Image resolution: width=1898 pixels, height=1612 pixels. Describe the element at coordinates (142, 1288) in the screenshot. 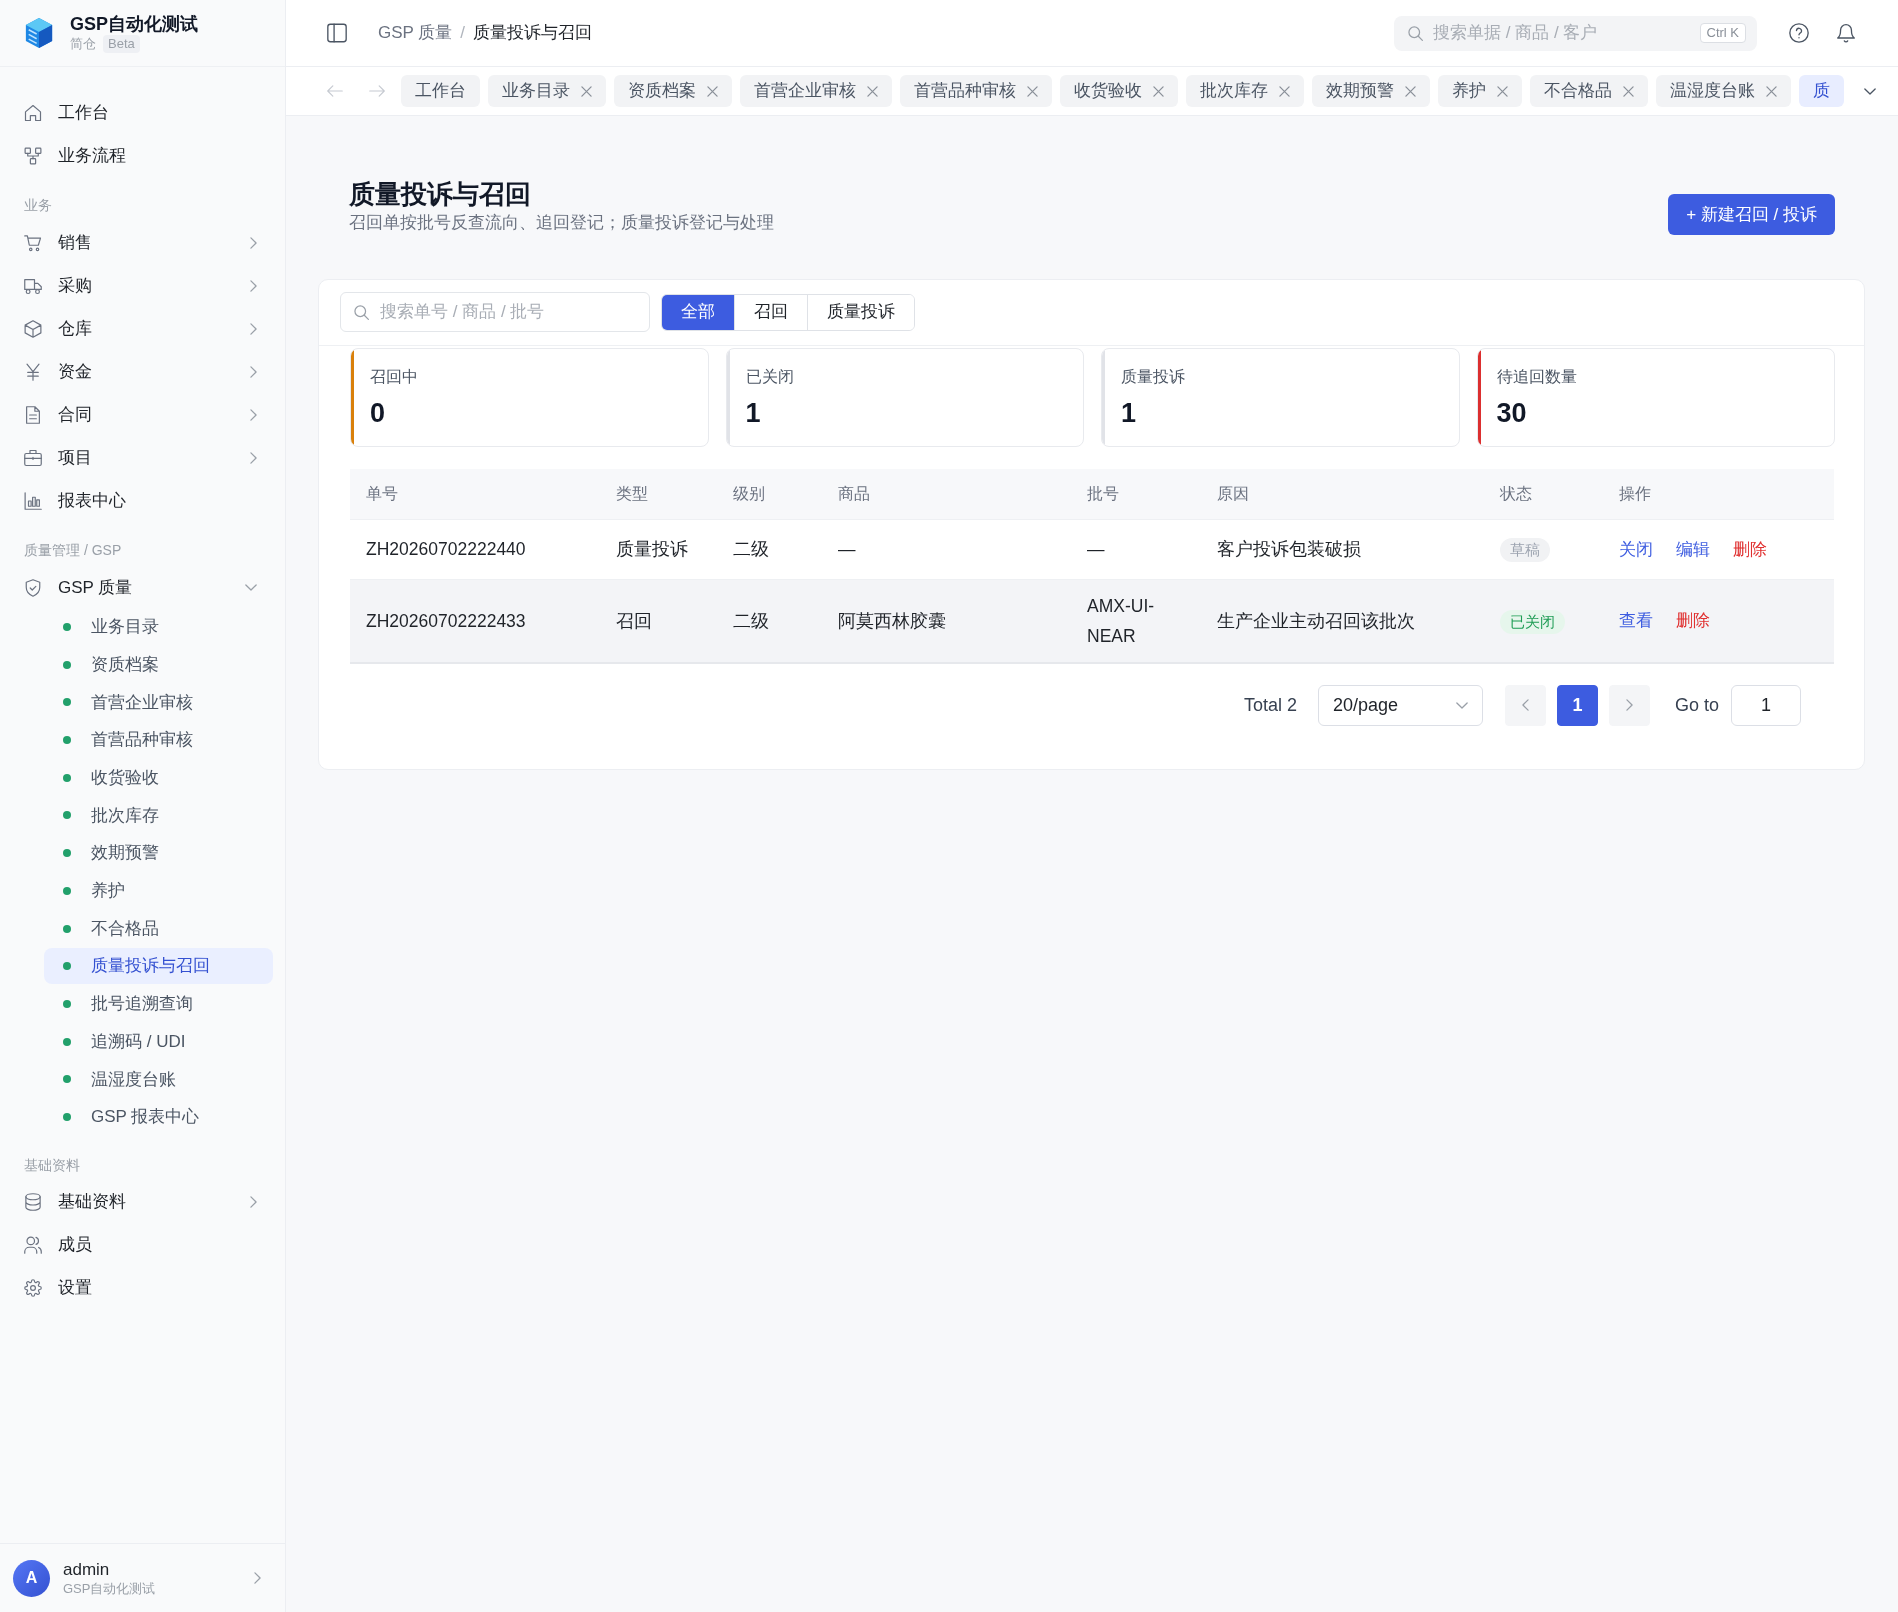

I see `sidebar-item: 设置` at that location.